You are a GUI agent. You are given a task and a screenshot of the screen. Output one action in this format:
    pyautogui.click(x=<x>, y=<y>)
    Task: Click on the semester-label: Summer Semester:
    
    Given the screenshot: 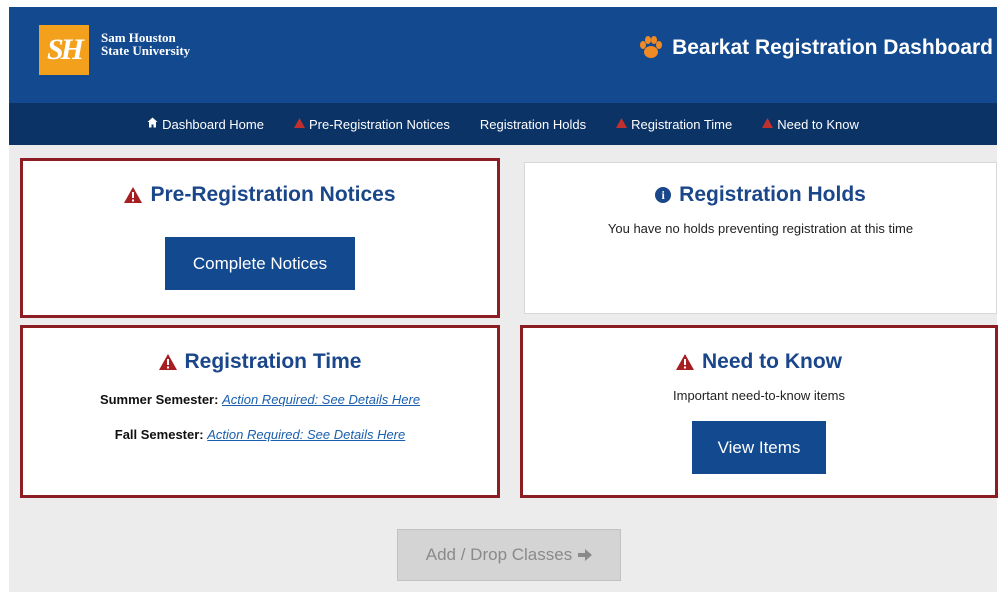 What is the action you would take?
    pyautogui.click(x=159, y=399)
    